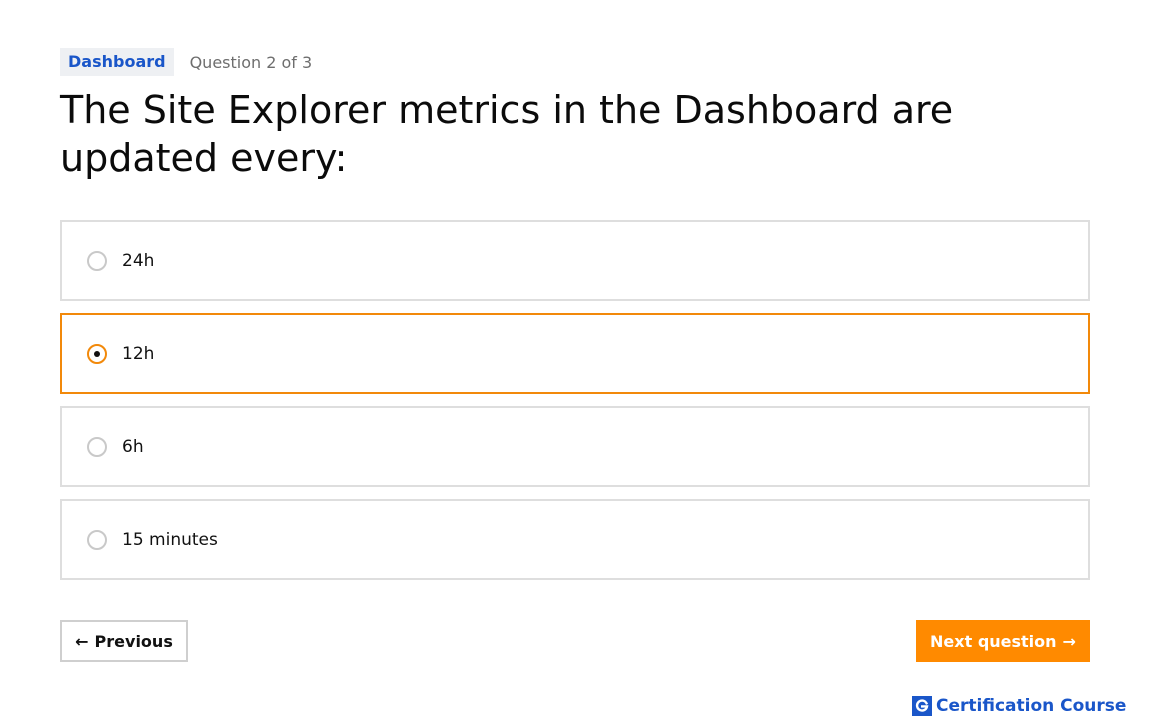  Describe the element at coordinates (251, 62) in the screenshot. I see `question-progress: Question 2 of 3` at that location.